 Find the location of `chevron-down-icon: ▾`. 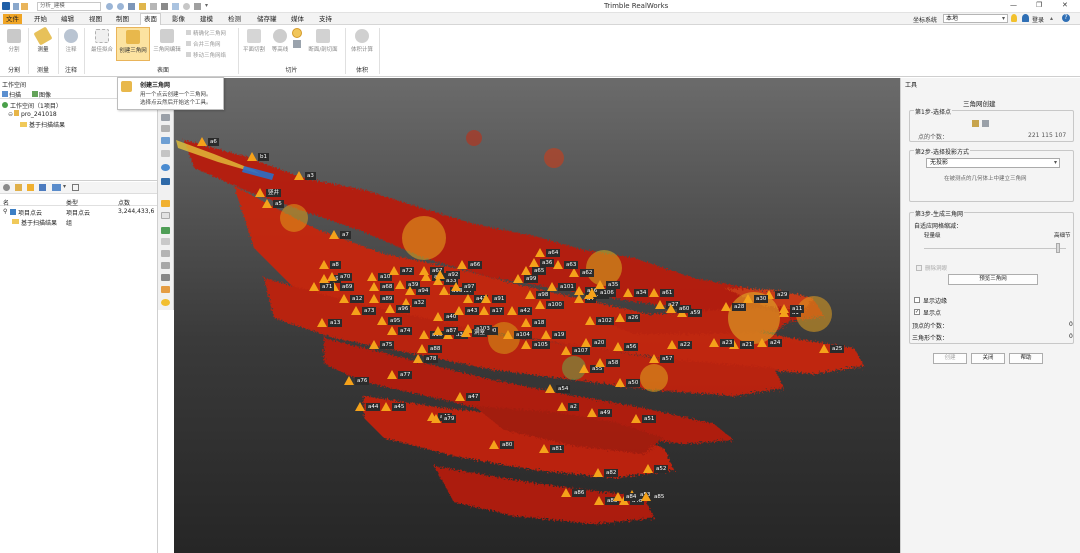

chevron-down-icon: ▾ is located at coordinates (64, 186).